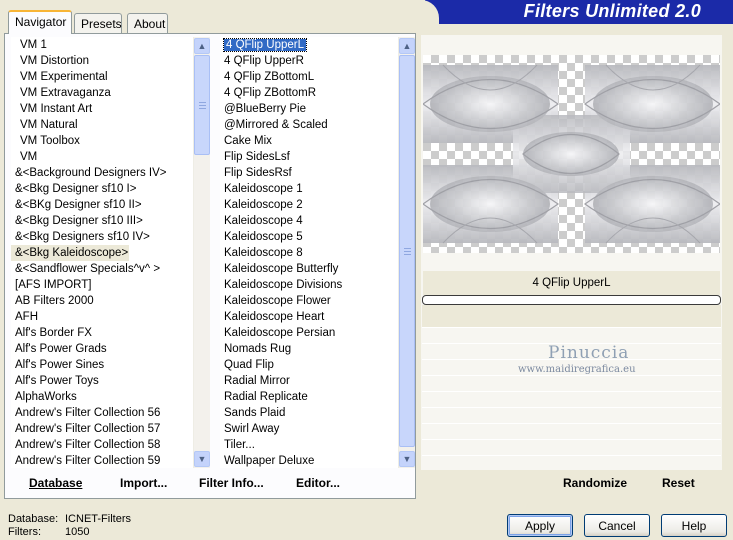 The height and width of the screenshot is (540, 733). Describe the element at coordinates (576, 12) in the screenshot. I see `title-banner: Filters Unlimited 2.0` at that location.